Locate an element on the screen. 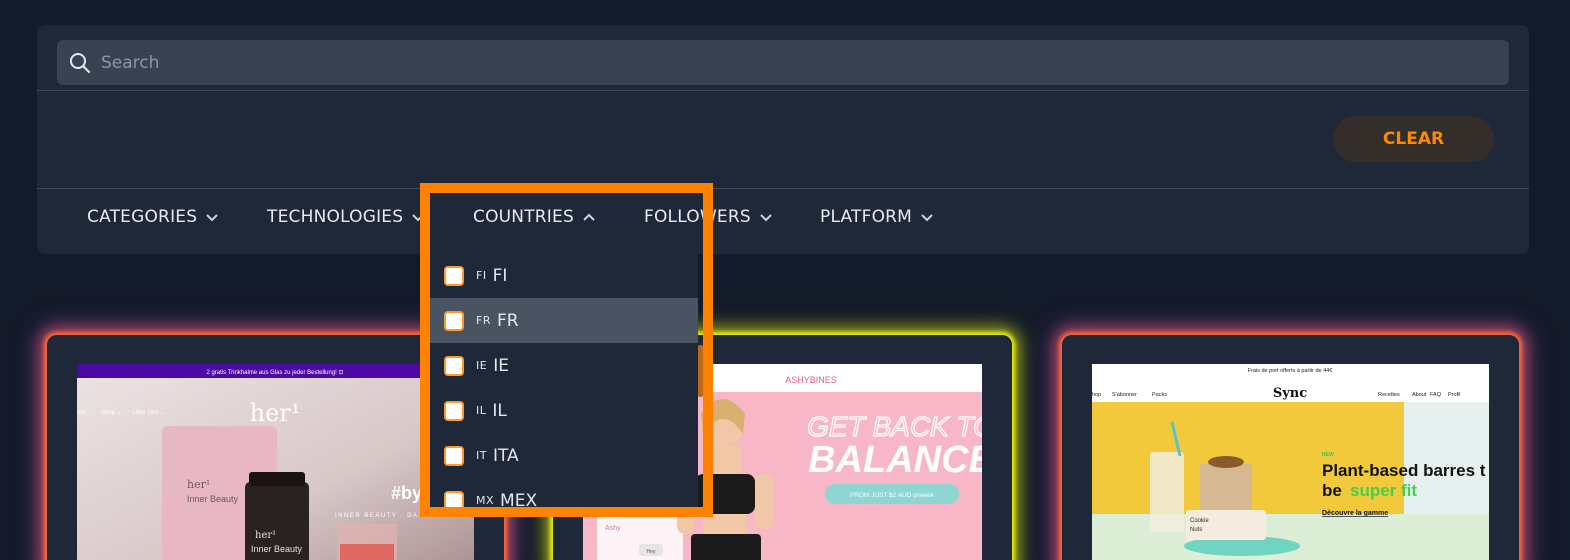 The width and height of the screenshot is (1570, 560). country-code: FR is located at coordinates (483, 320).